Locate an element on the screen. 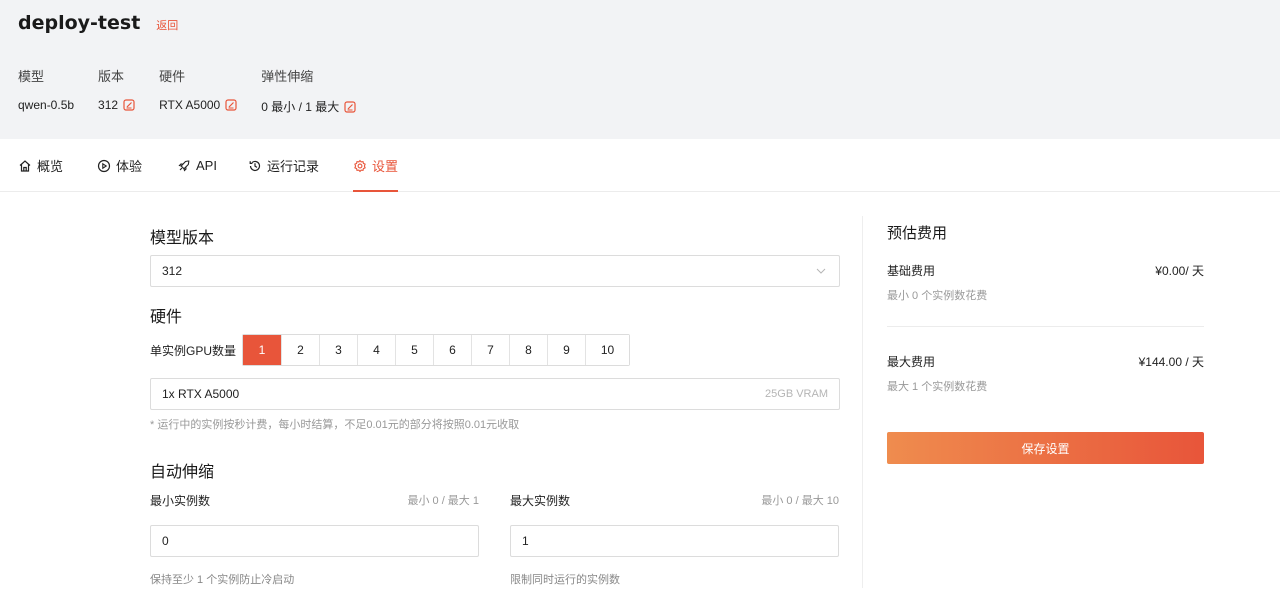 Image resolution: width=1280 pixels, height=589 pixels. history-icon is located at coordinates (255, 165).